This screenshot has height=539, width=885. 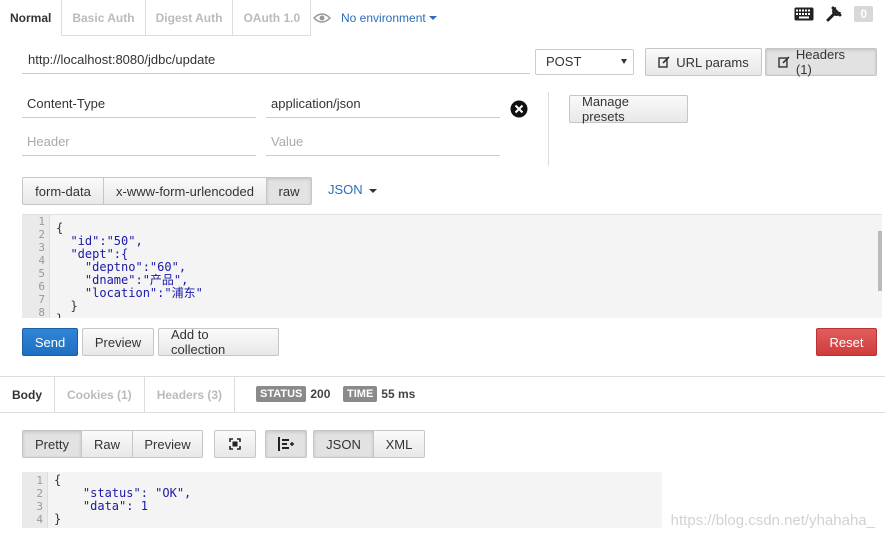 I want to click on line-number: 5, so click(x=41, y=273).